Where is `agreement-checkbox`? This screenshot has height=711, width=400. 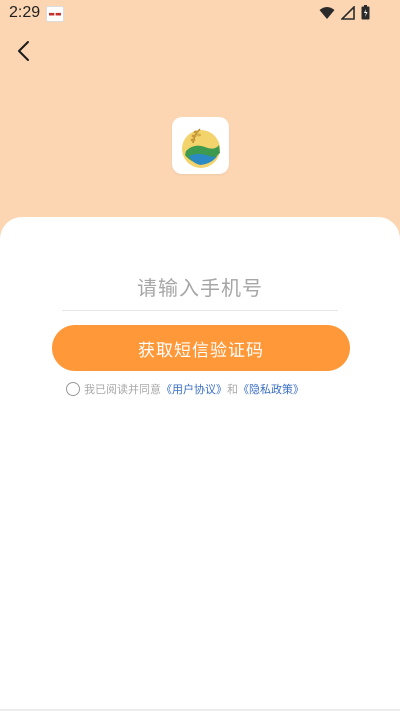
agreement-checkbox is located at coordinates (73, 389).